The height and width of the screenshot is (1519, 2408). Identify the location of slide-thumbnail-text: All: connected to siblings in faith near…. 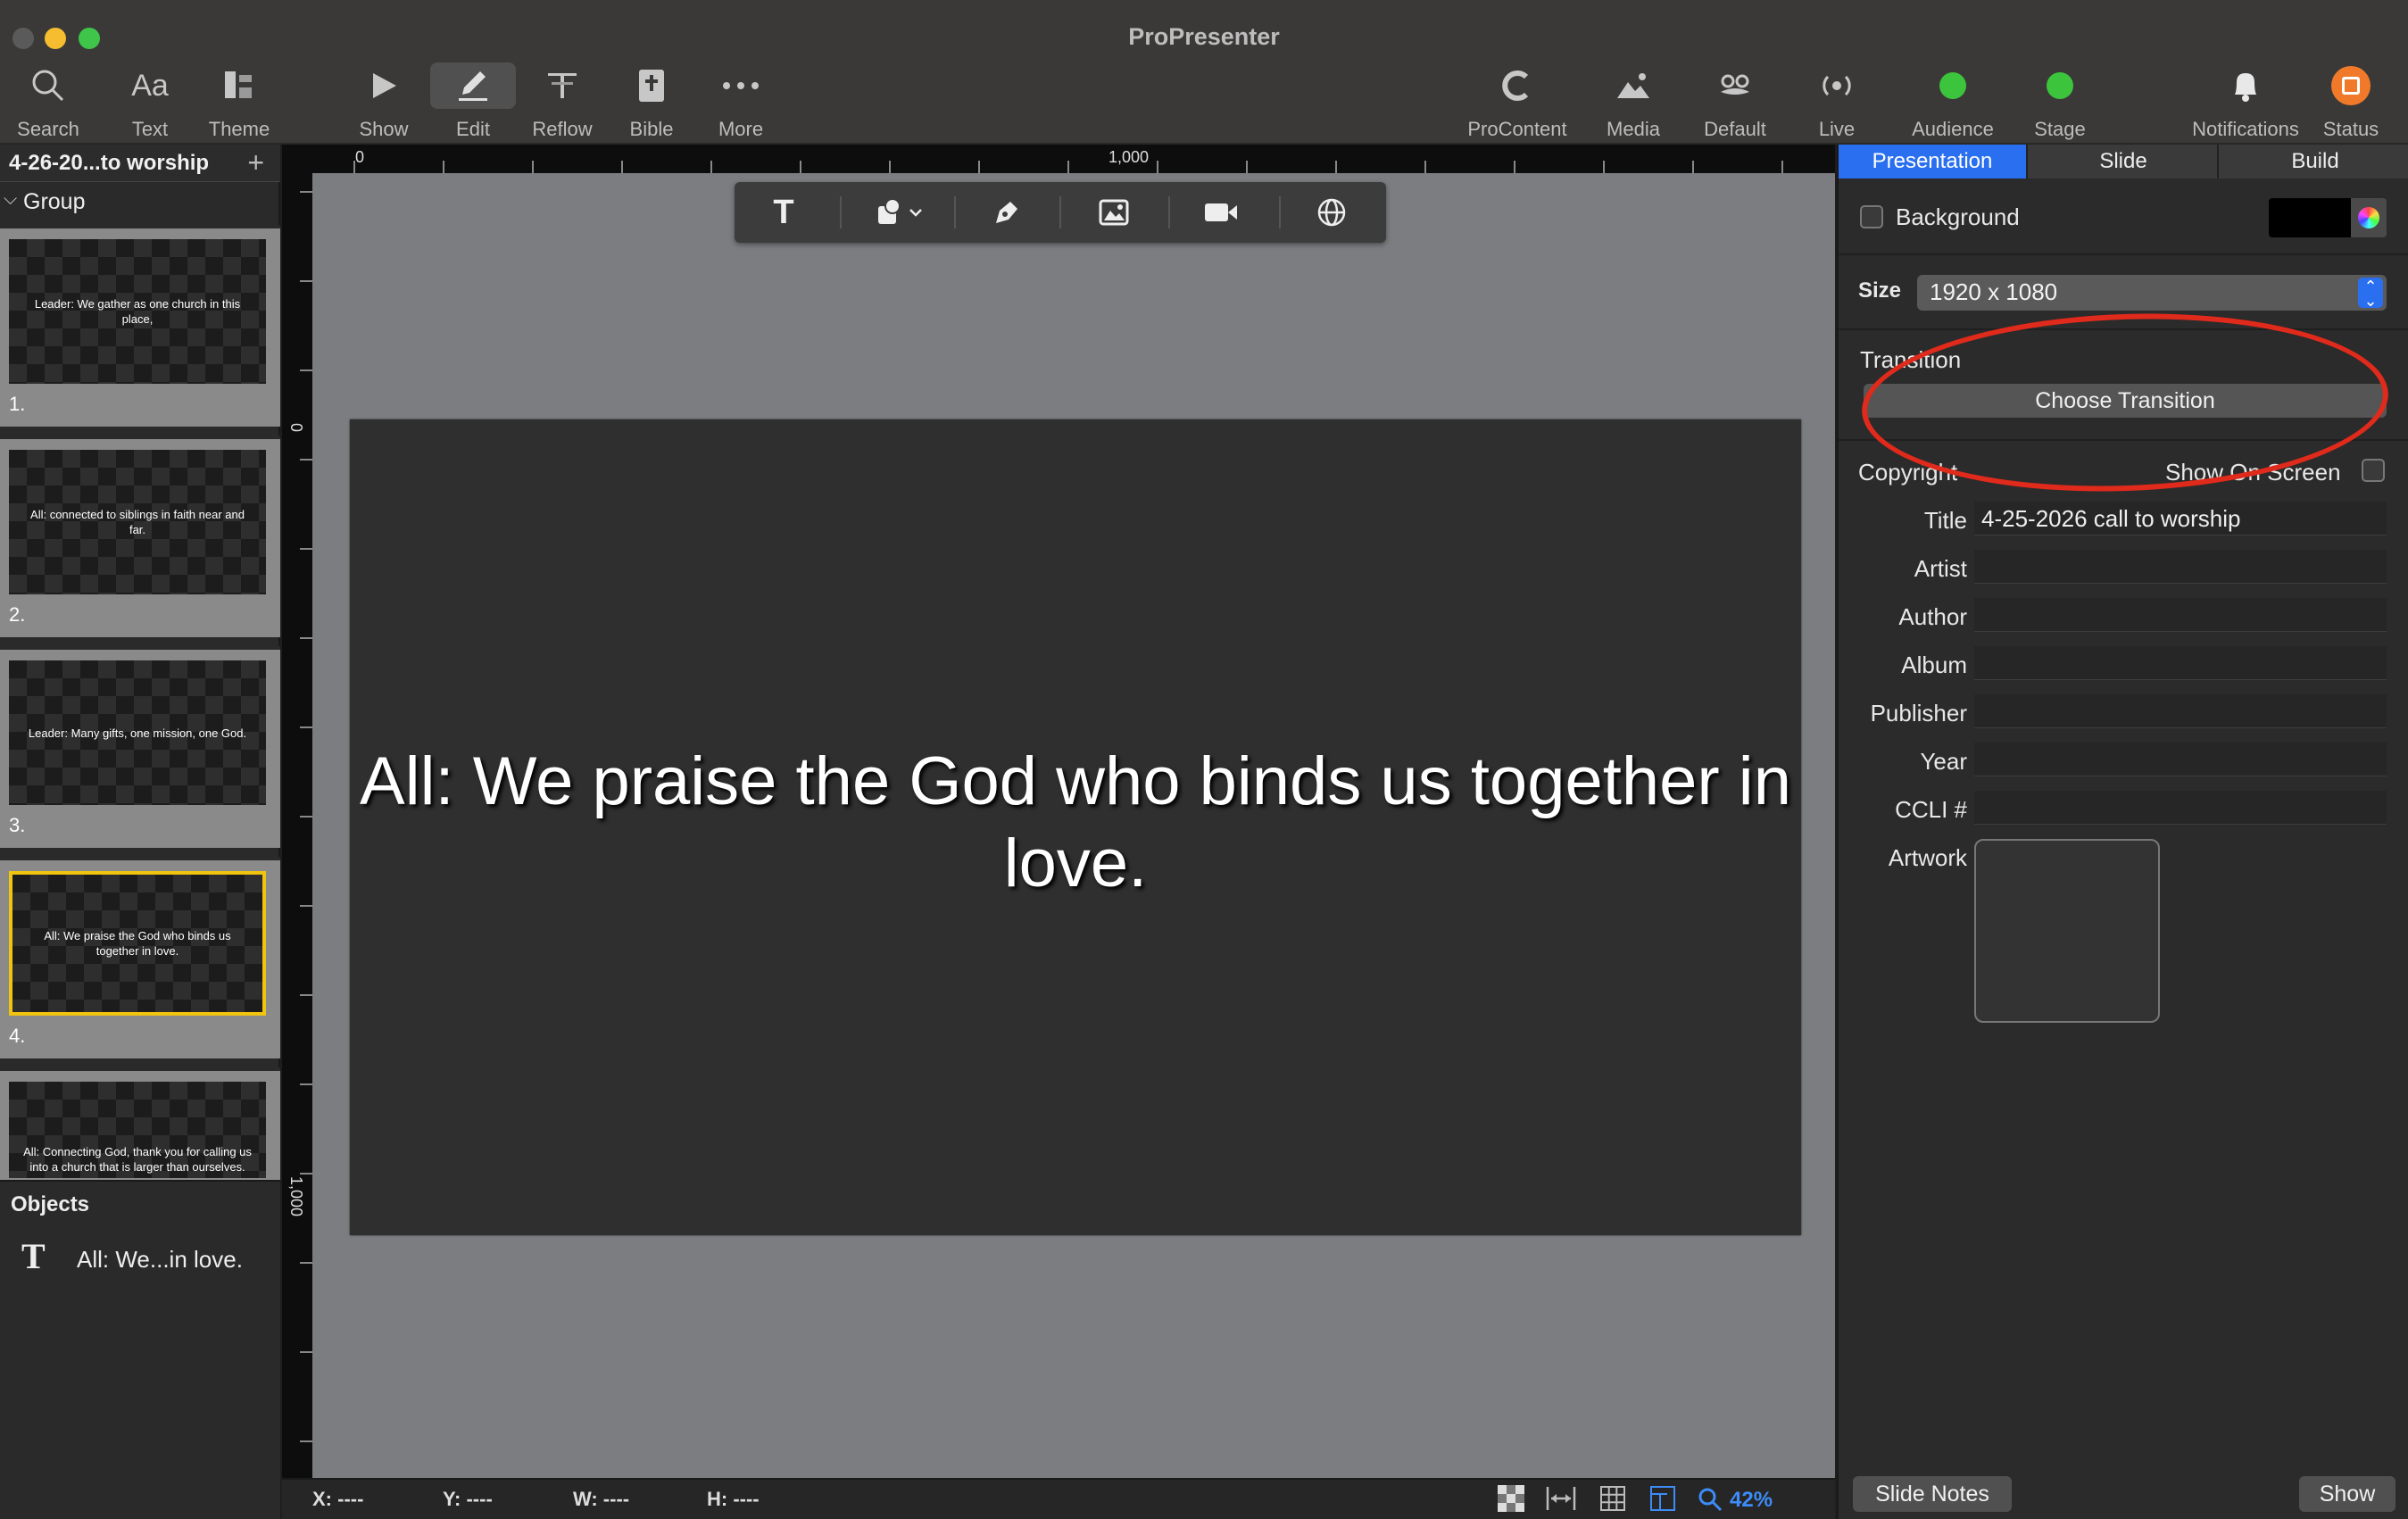
(137, 522).